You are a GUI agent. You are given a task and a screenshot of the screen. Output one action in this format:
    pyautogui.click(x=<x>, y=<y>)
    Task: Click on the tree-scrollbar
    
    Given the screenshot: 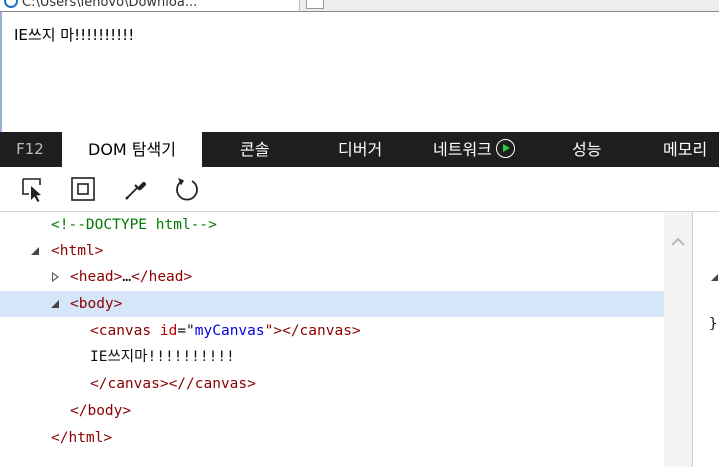 What is the action you would take?
    pyautogui.click(x=678, y=339)
    